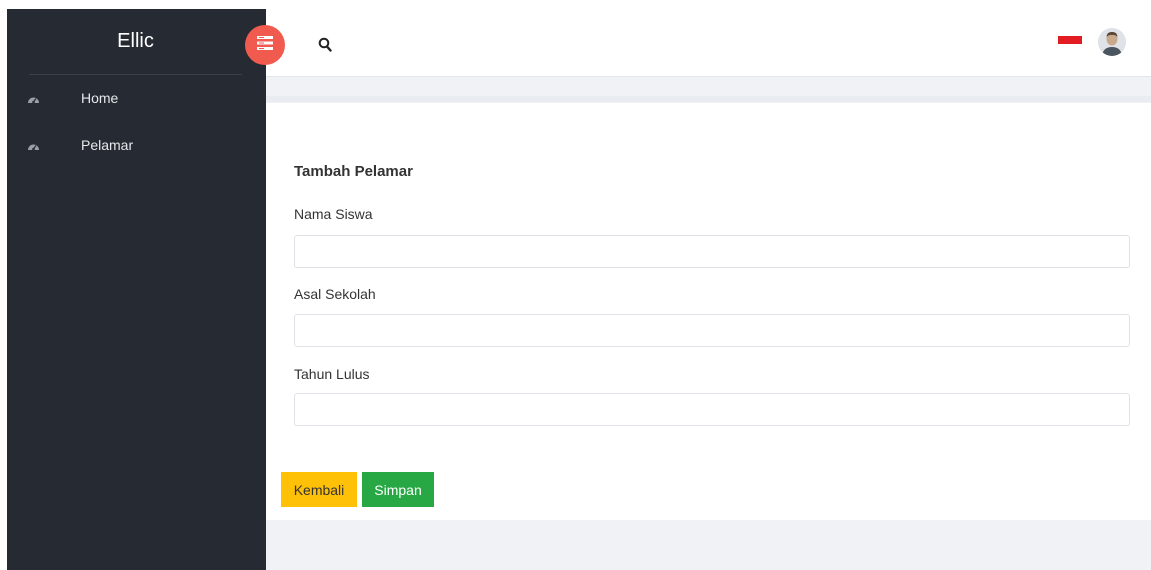  Describe the element at coordinates (136, 99) in the screenshot. I see `sidebar-item-home: Home` at that location.